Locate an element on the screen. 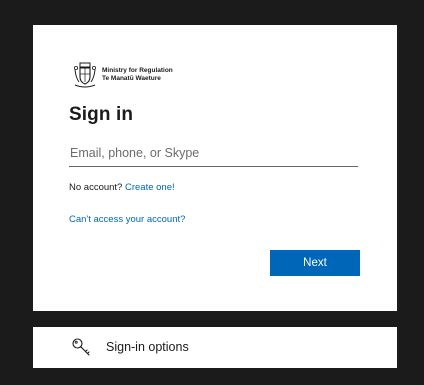 Image resolution: width=424 pixels, height=385 pixels. page-title: Sign in is located at coordinates (101, 114).